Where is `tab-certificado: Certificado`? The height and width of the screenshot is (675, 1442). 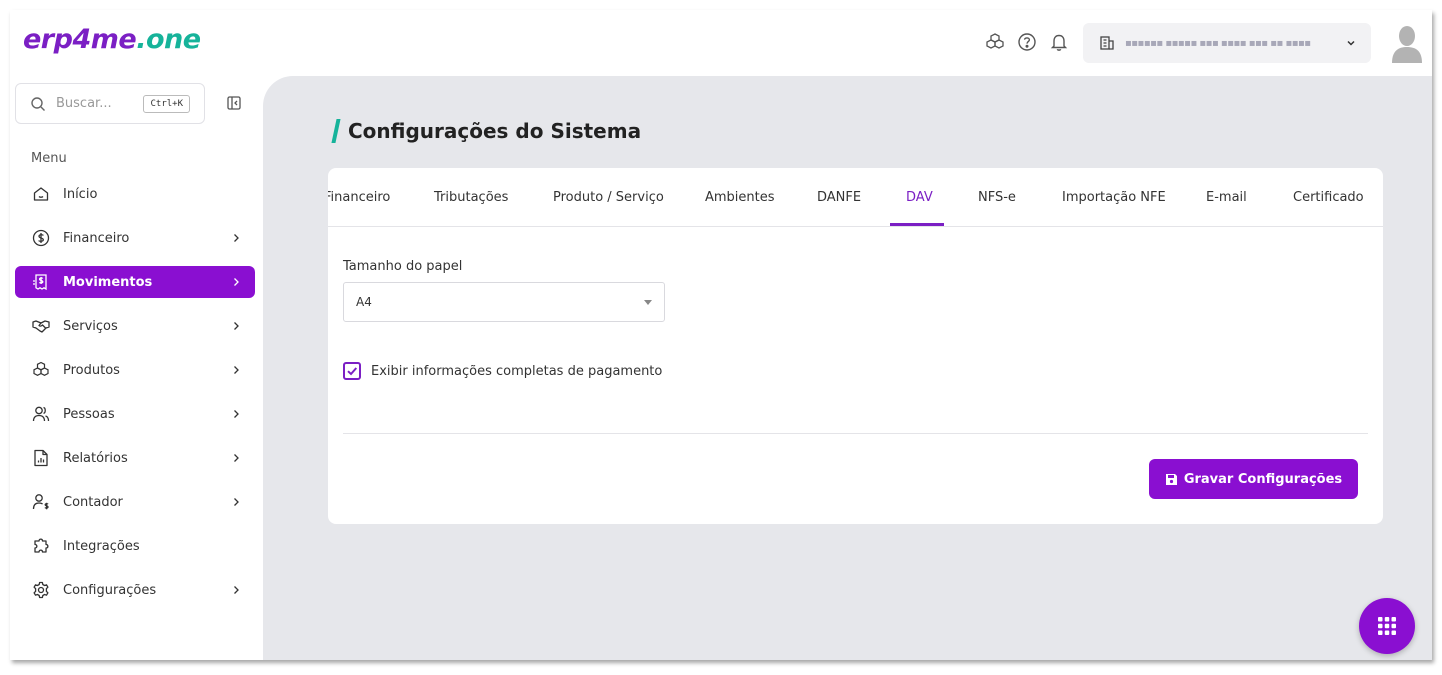 tab-certificado: Certificado is located at coordinates (1328, 197).